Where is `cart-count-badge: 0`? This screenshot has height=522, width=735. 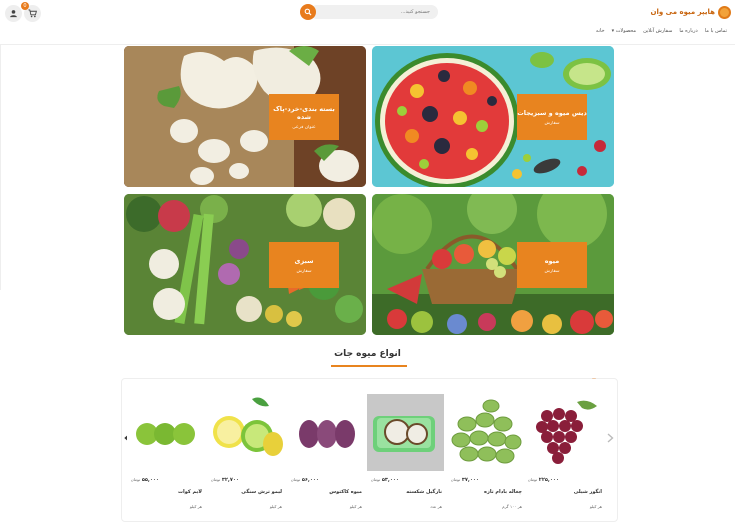
cart-count-badge: 0 is located at coordinates (25, 6).